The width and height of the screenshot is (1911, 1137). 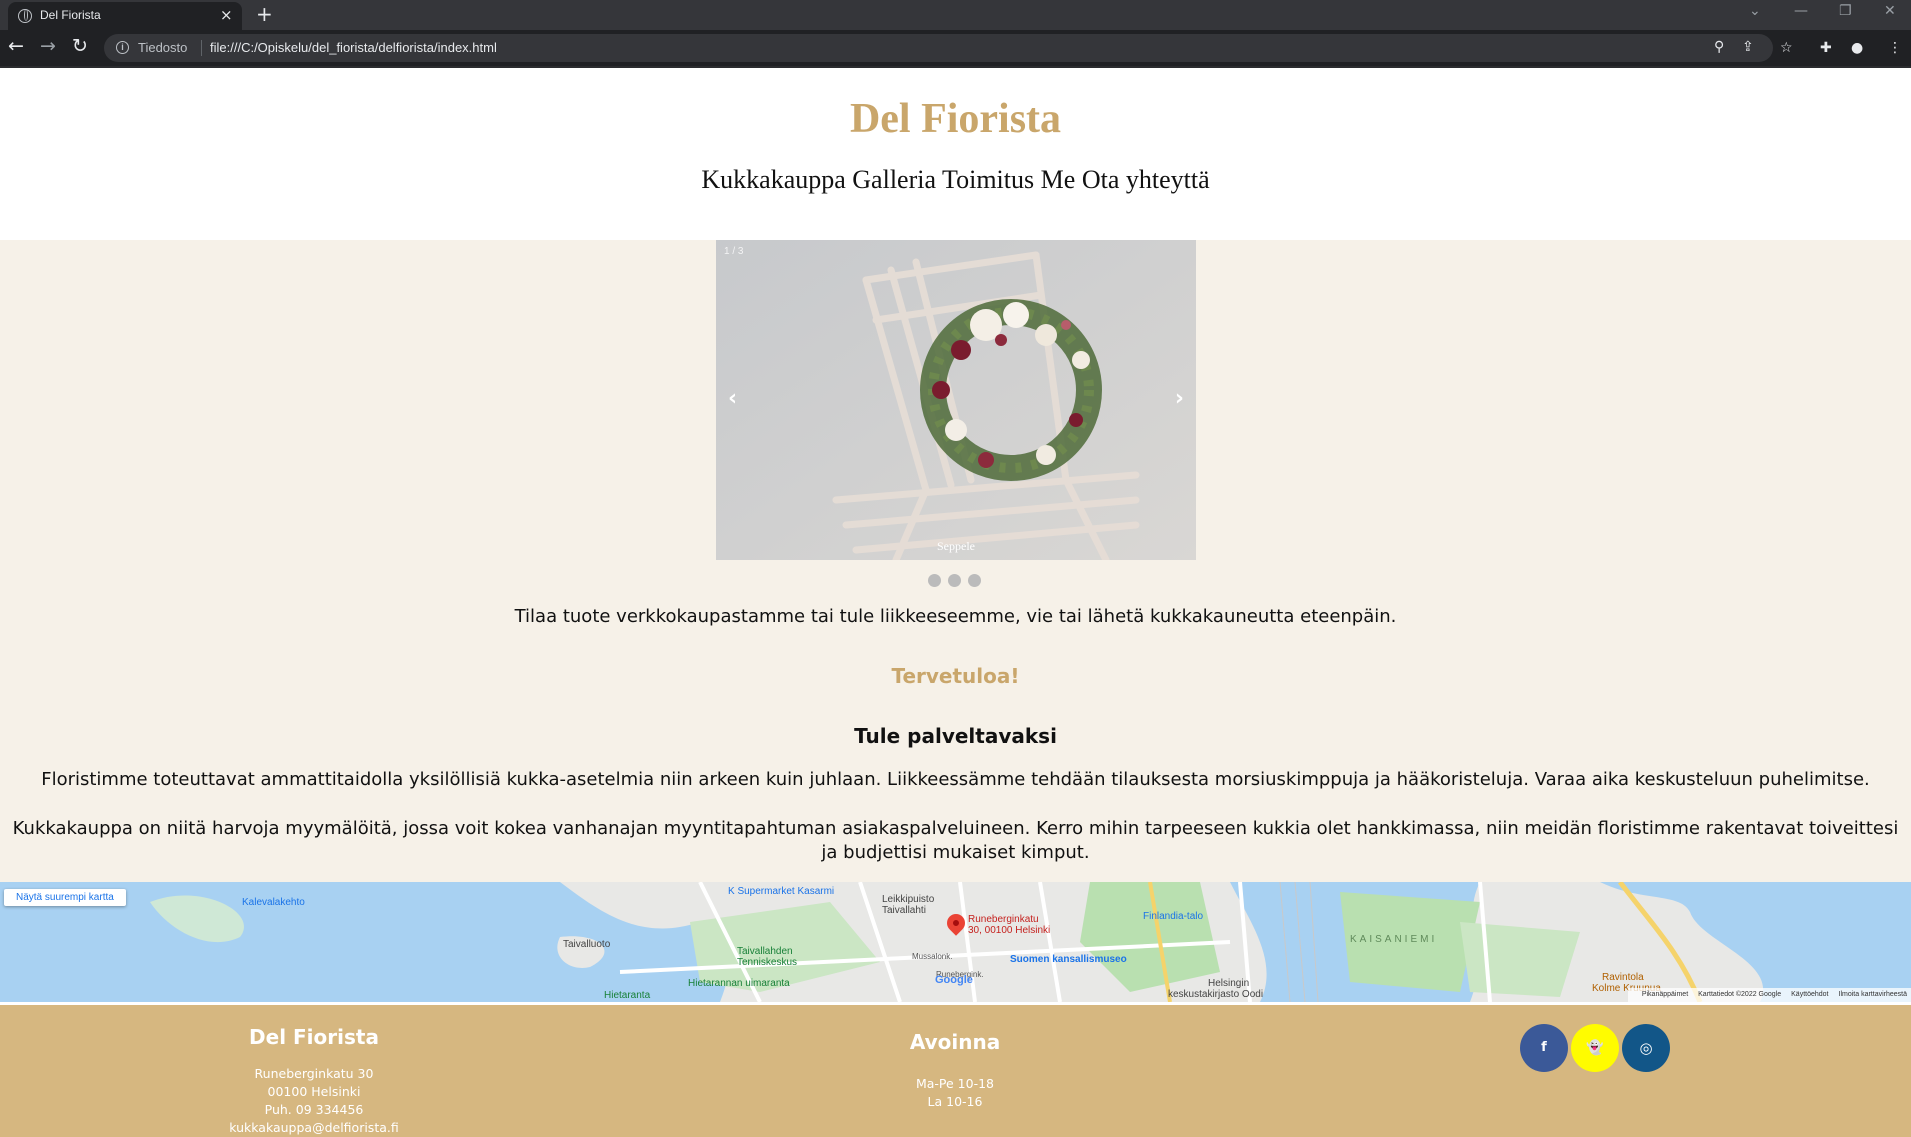 What do you see at coordinates (897, 179) in the screenshot?
I see `nav-link-galleria: Galleria` at bounding box center [897, 179].